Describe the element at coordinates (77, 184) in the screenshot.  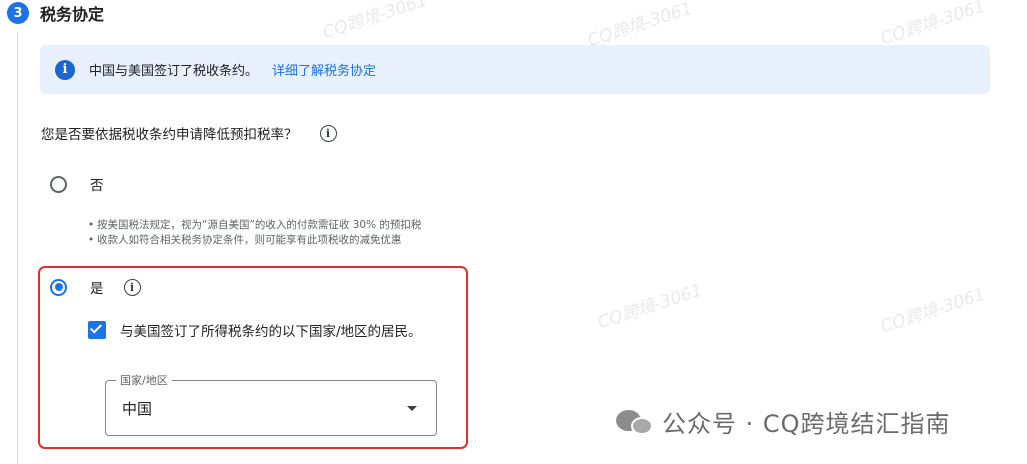
I see `radio-option-no: 否` at that location.